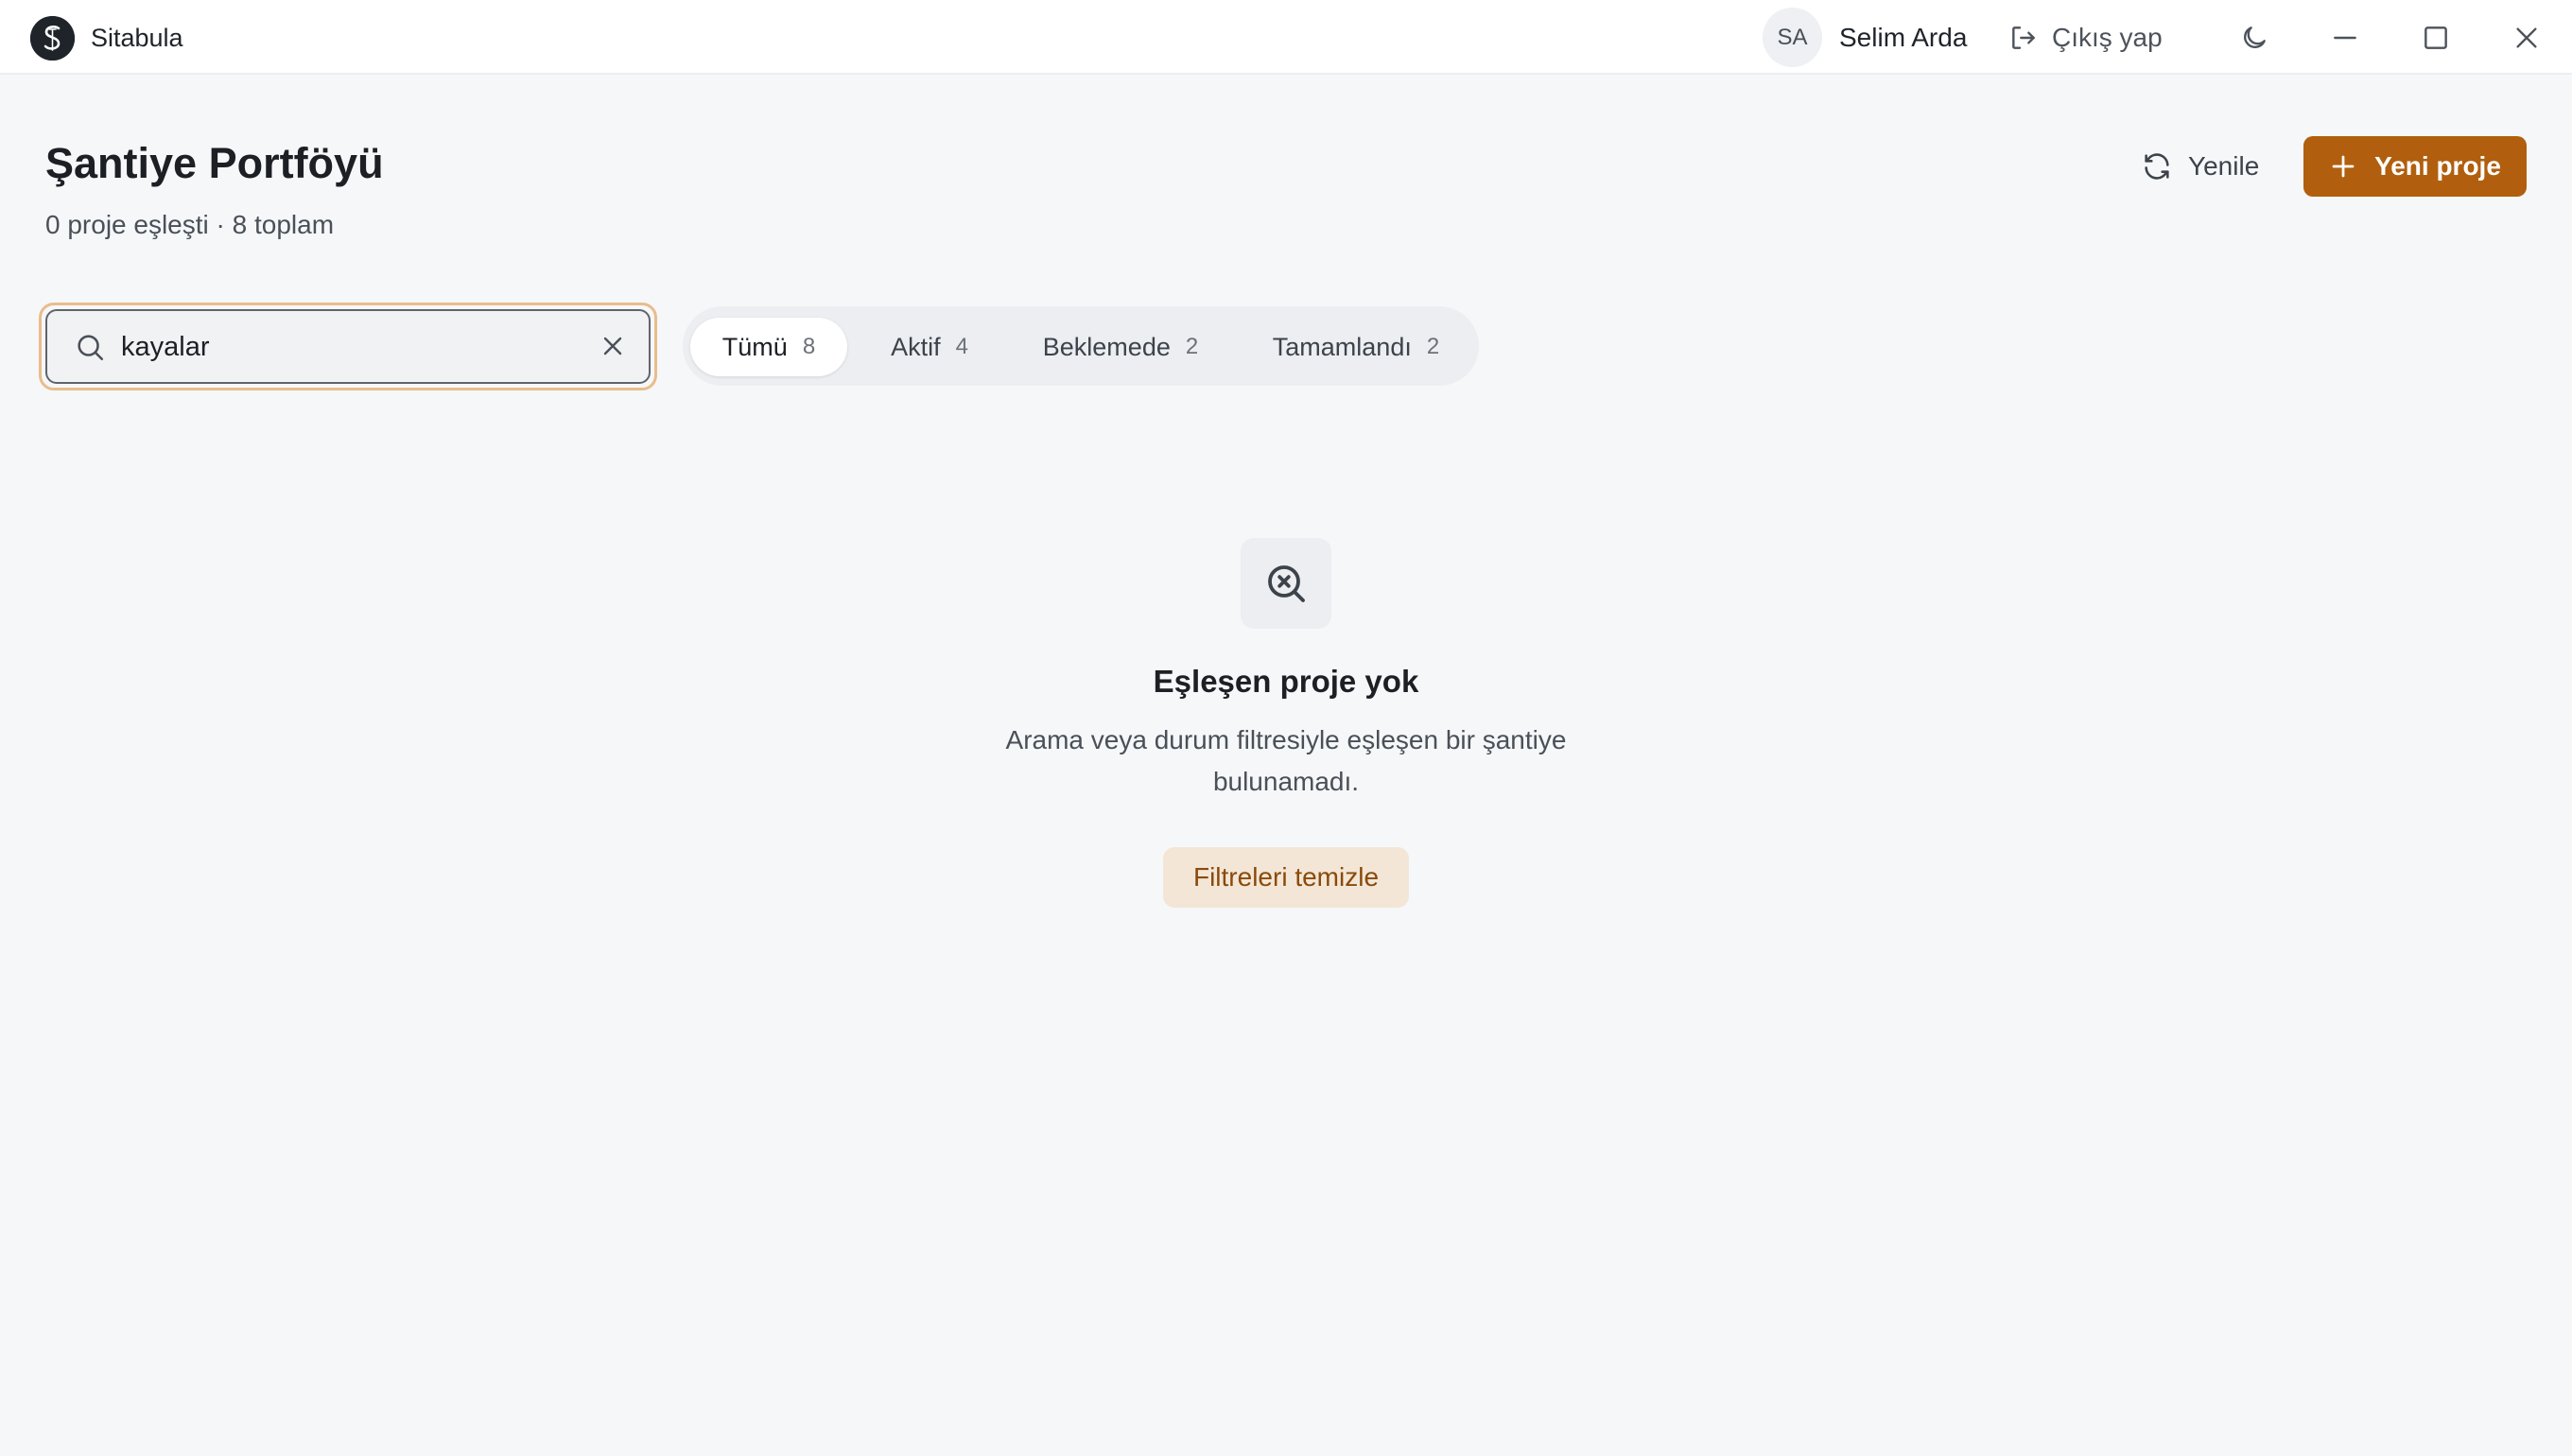 Image resolution: width=2572 pixels, height=1456 pixels. Describe the element at coordinates (1106, 346) in the screenshot. I see `tab-label: Beklemede` at that location.